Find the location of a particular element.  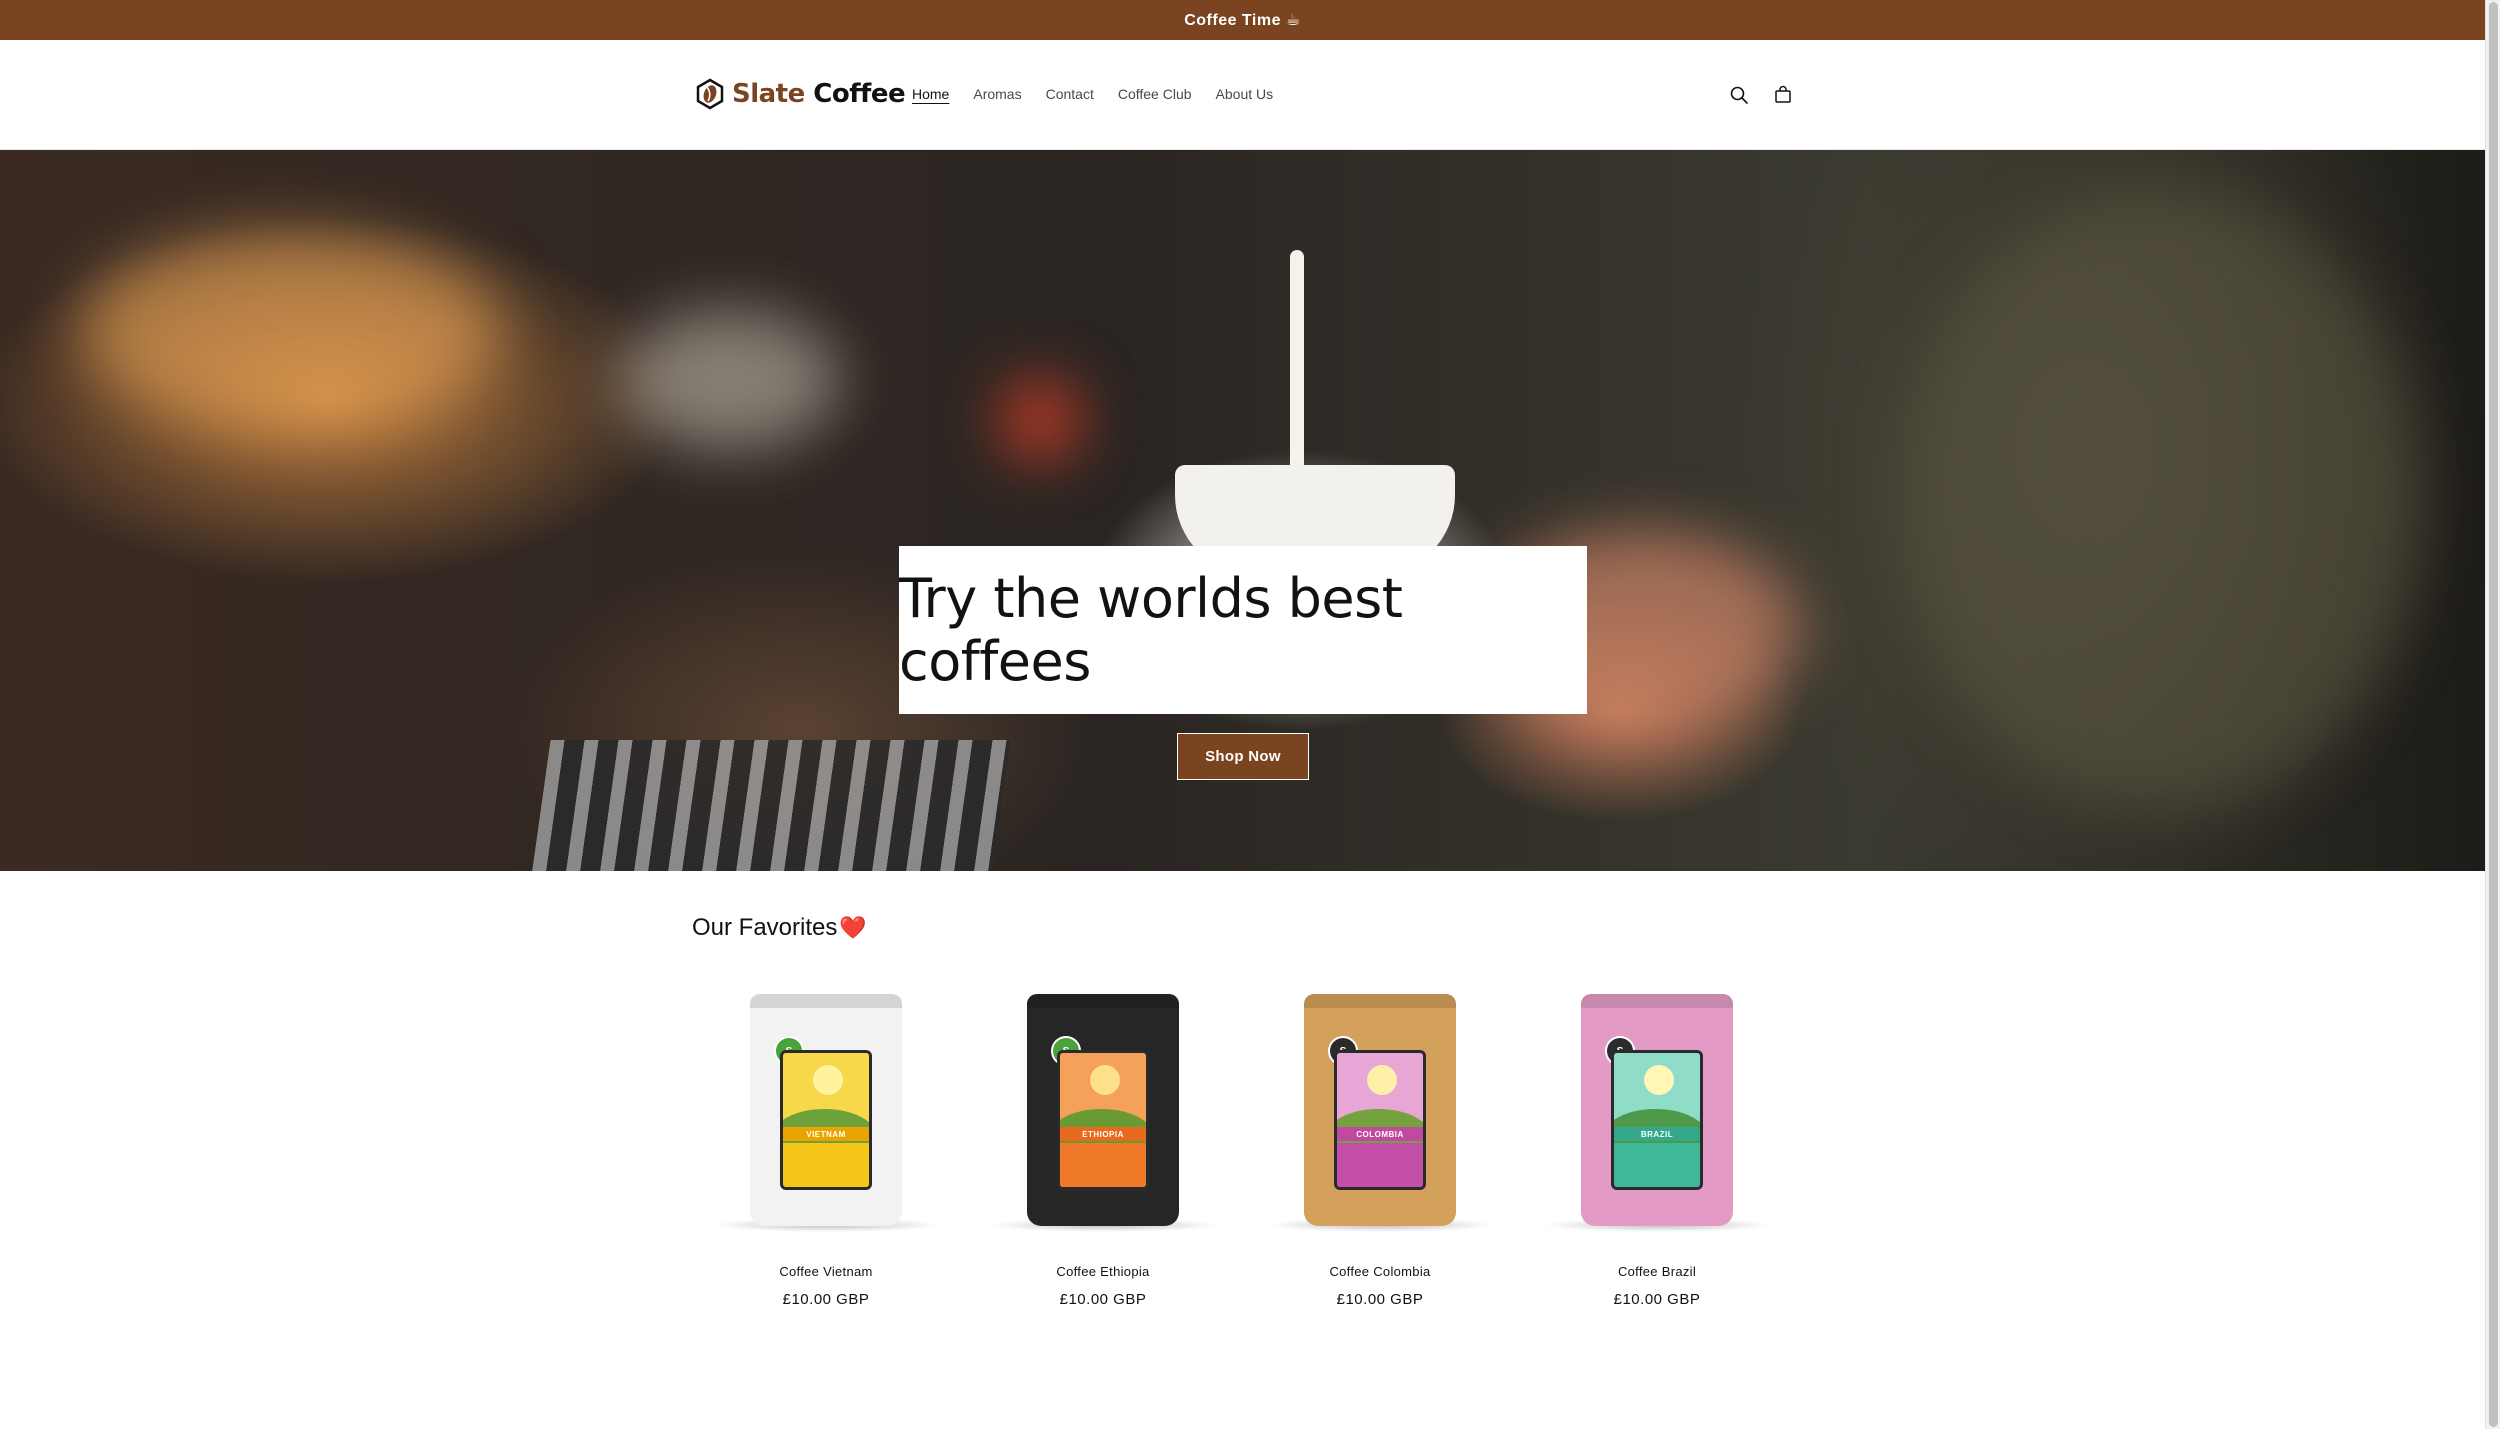

coffee-bag: S COLOMBIA is located at coordinates (1380, 1110).